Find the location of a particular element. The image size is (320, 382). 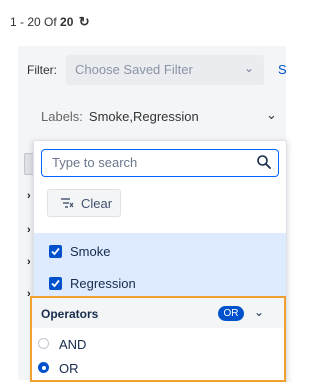

pagination-of: Of is located at coordinates (50, 22).